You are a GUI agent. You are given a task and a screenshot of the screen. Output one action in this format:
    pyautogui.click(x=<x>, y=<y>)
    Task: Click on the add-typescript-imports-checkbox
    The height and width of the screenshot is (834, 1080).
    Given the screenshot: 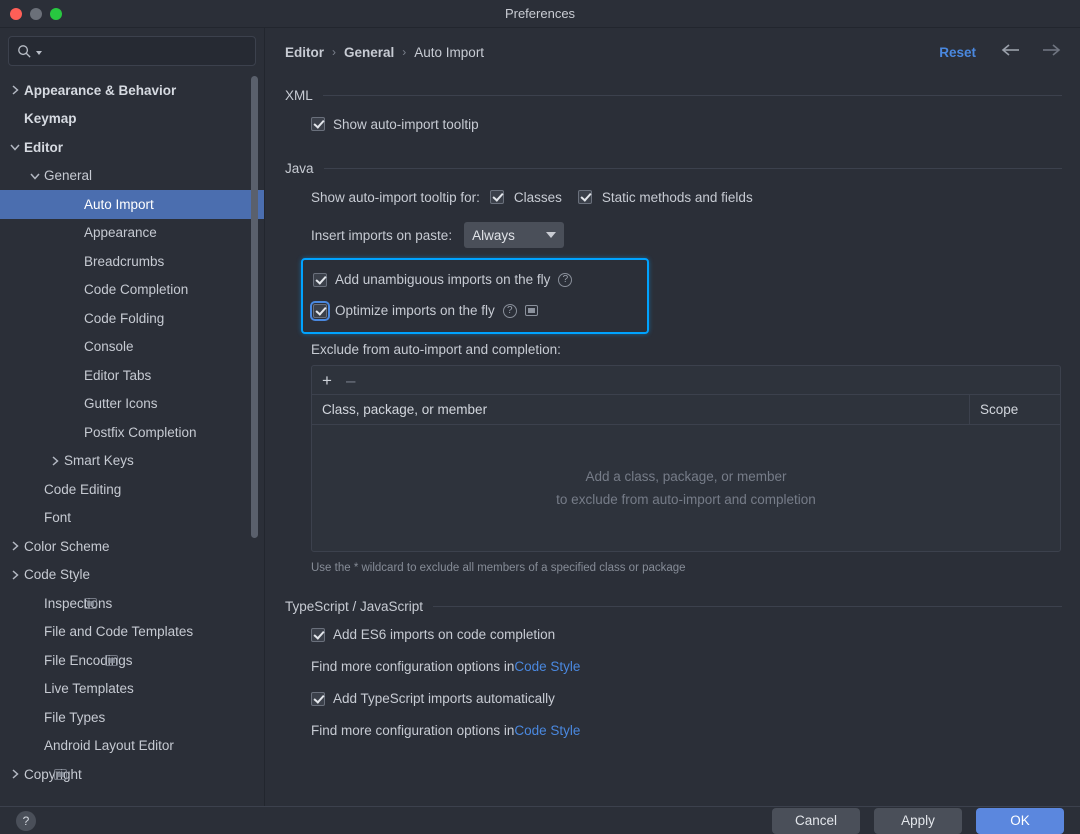 What is the action you would take?
    pyautogui.click(x=318, y=698)
    